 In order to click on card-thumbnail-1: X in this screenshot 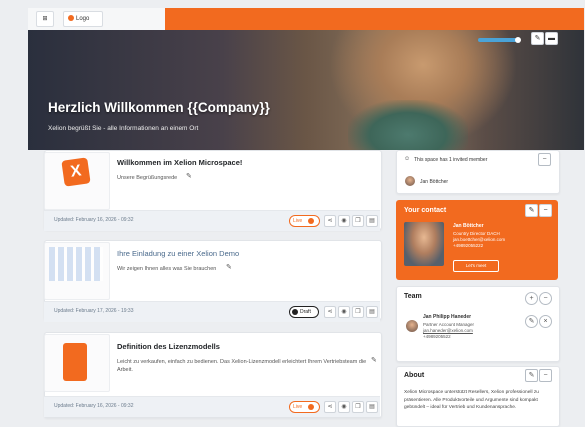, I will do `click(77, 181)`.